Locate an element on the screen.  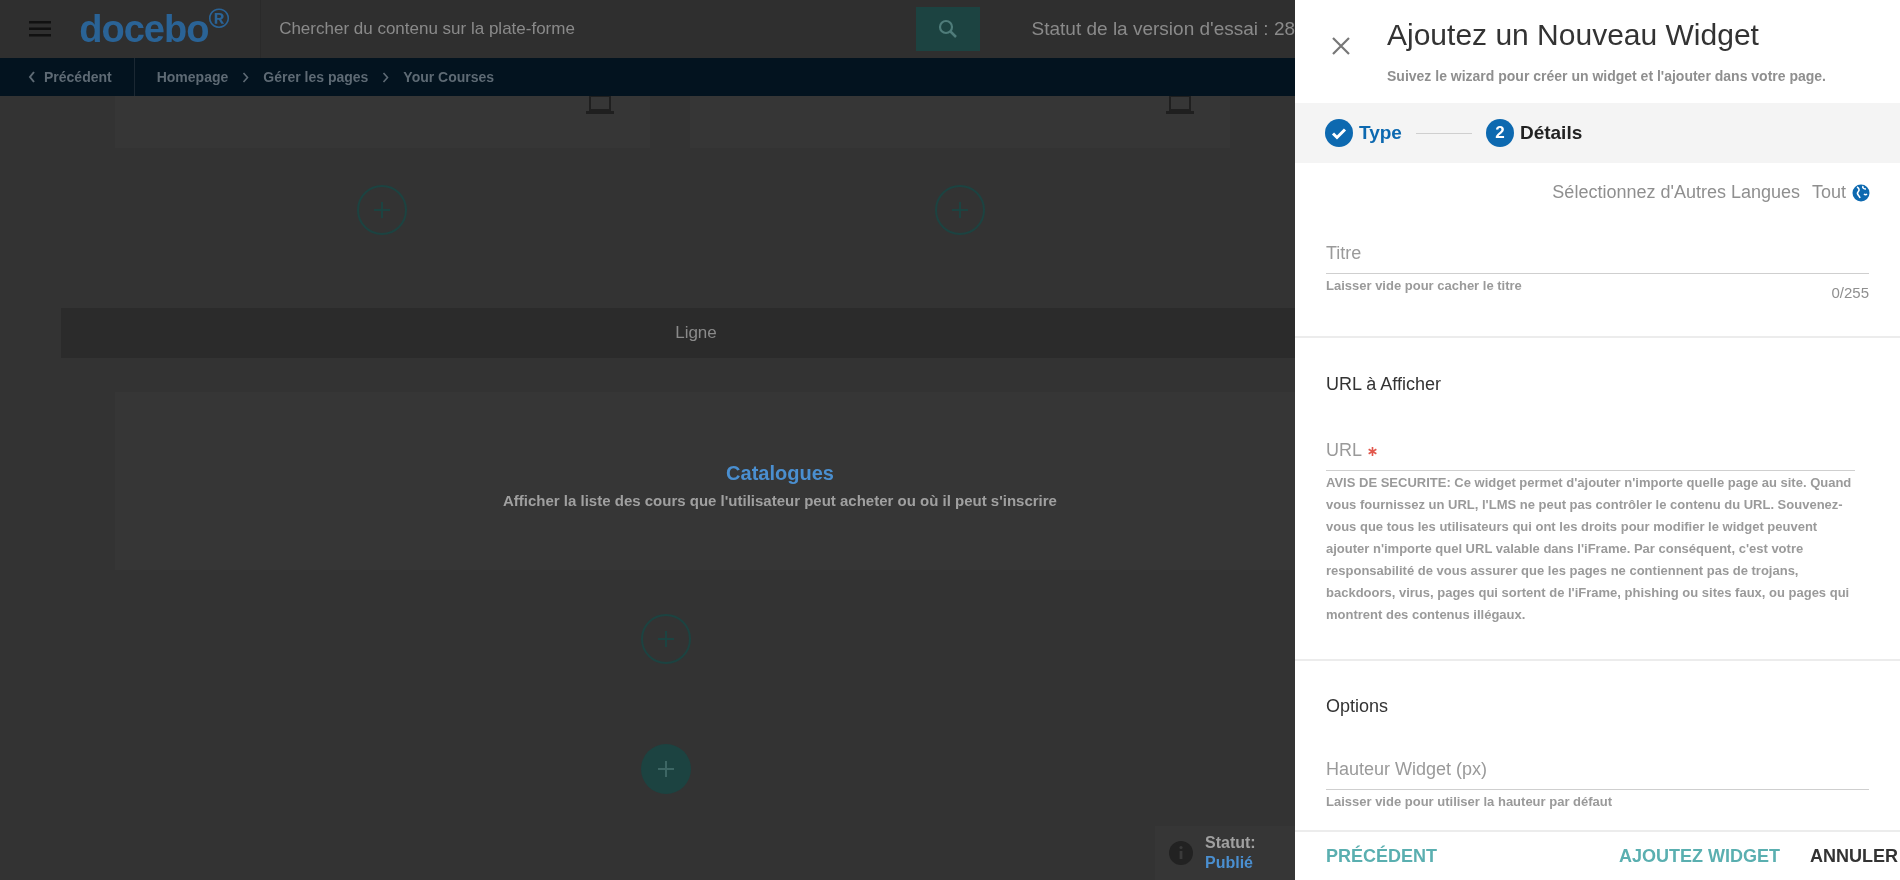
section-heading: URL à Afficher is located at coordinates (1384, 384).